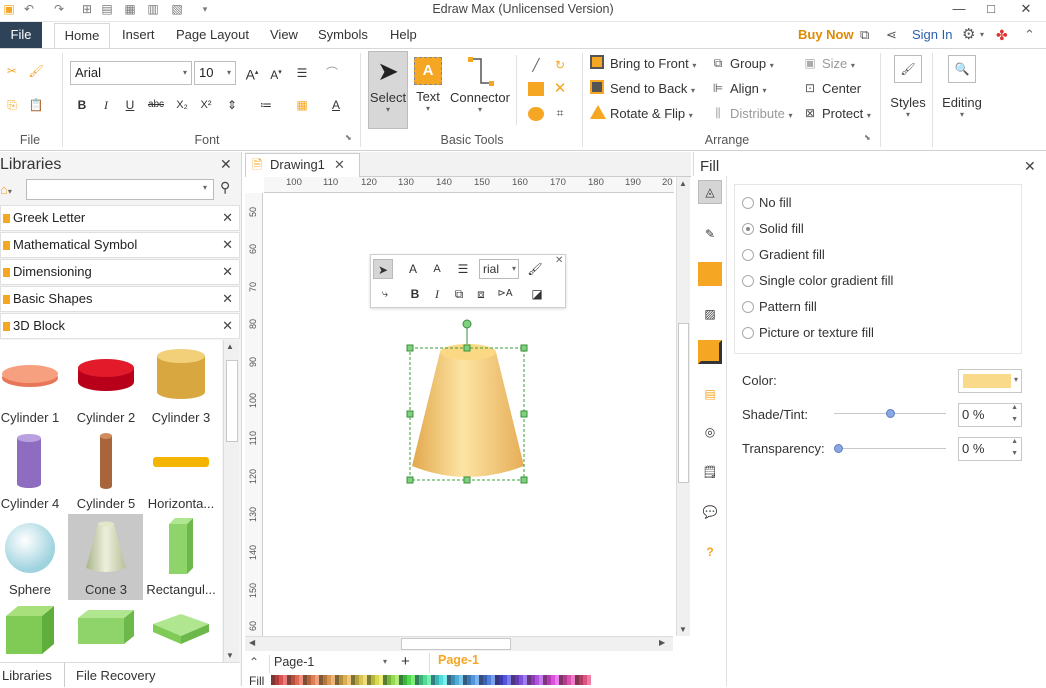 The image size is (1046, 688). What do you see at coordinates (710, 512) in the screenshot?
I see `comment-icon: 💬` at bounding box center [710, 512].